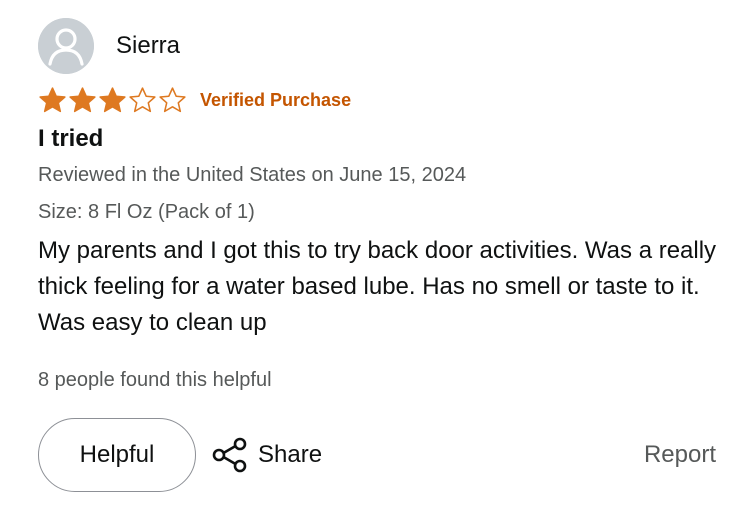 The width and height of the screenshot is (740, 529). What do you see at coordinates (148, 46) in the screenshot?
I see `reviewer-name: Sierra` at bounding box center [148, 46].